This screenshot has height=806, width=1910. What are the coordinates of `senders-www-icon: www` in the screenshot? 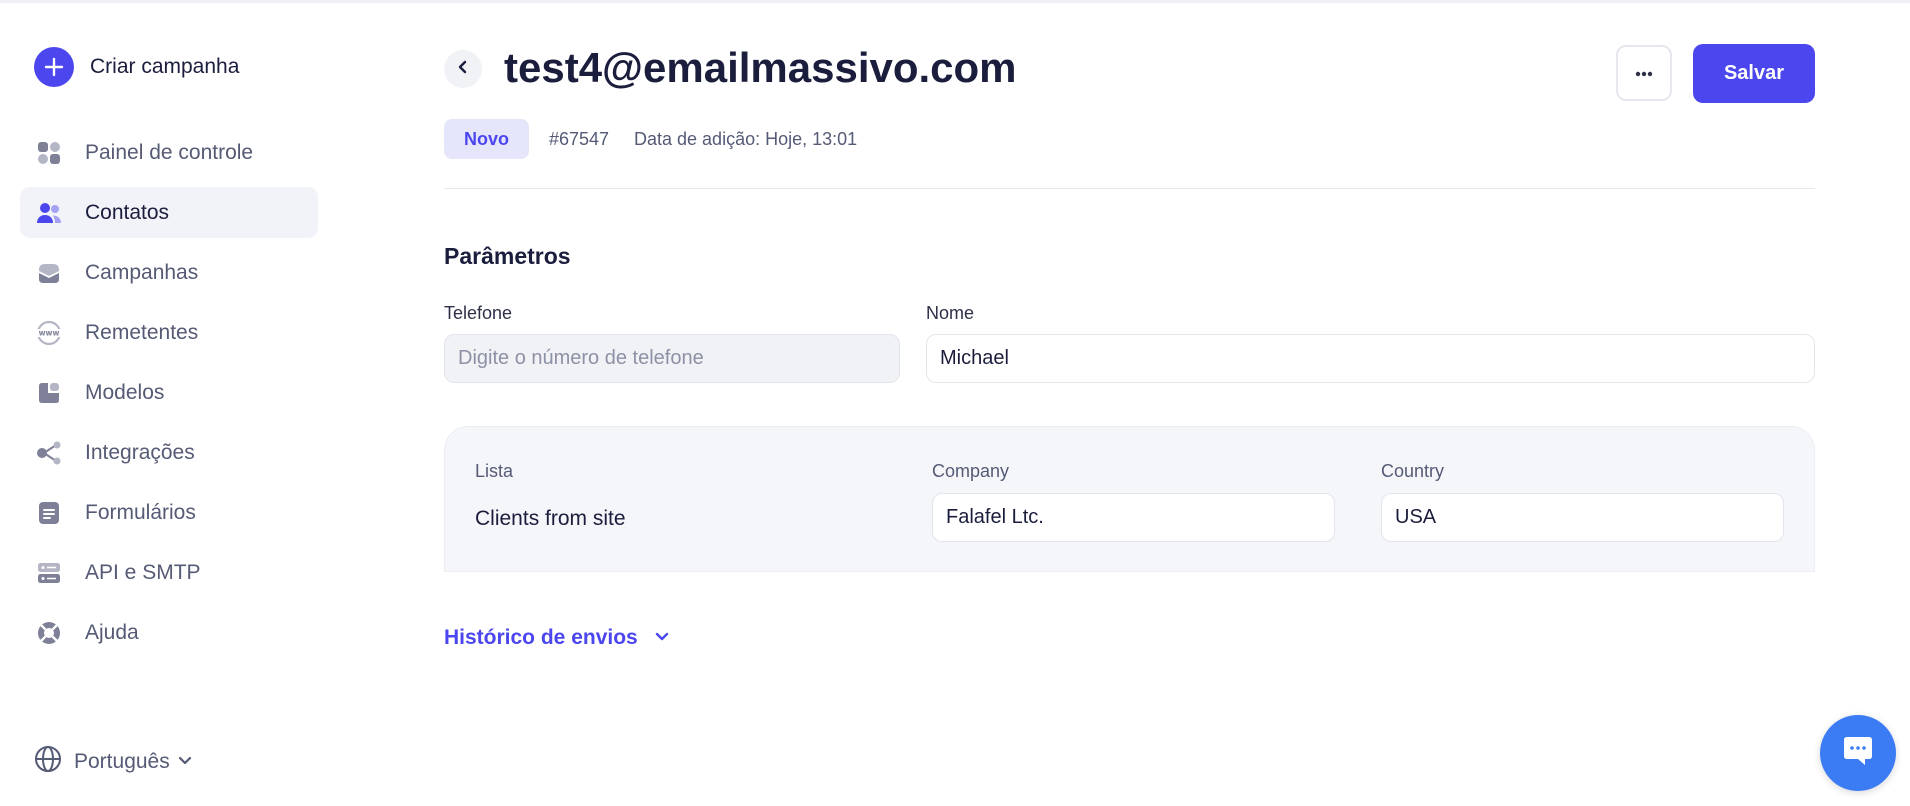 It's located at (49, 333).